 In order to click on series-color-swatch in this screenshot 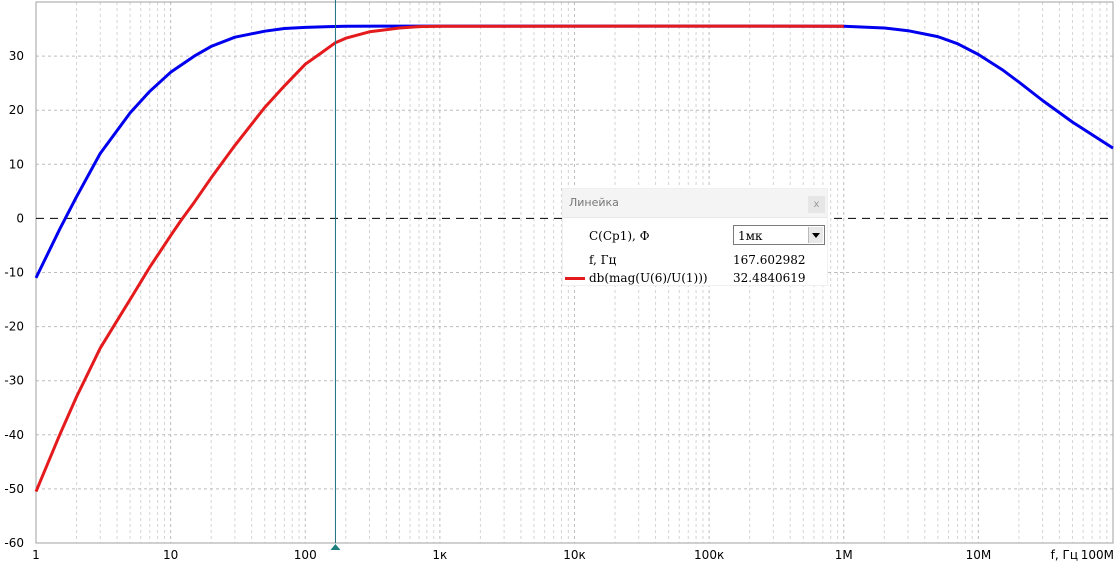, I will do `click(575, 278)`.